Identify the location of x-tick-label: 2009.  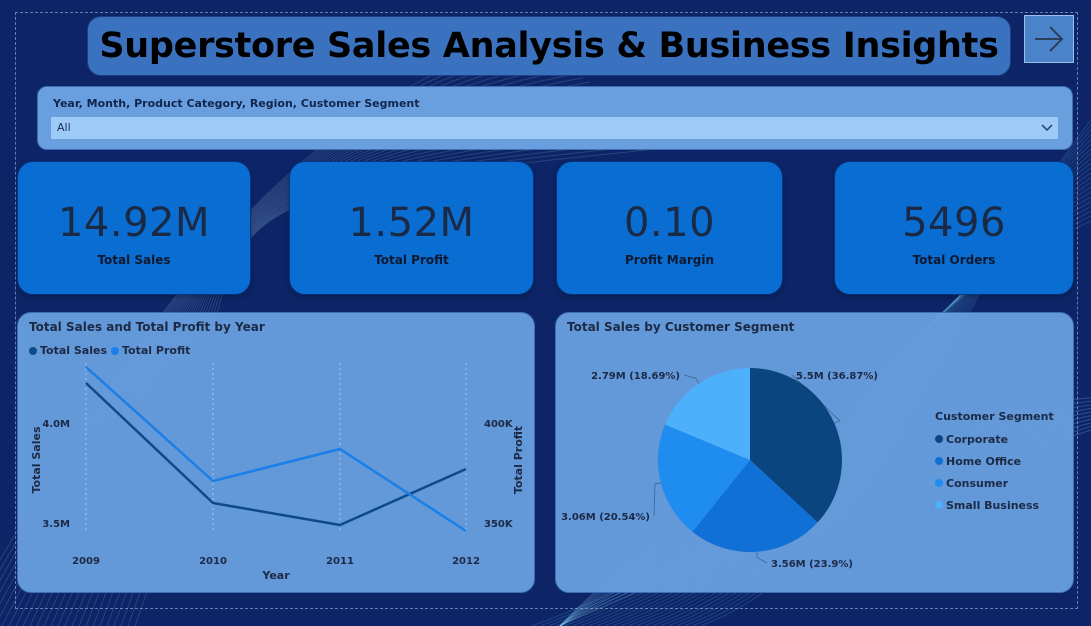
(86, 561).